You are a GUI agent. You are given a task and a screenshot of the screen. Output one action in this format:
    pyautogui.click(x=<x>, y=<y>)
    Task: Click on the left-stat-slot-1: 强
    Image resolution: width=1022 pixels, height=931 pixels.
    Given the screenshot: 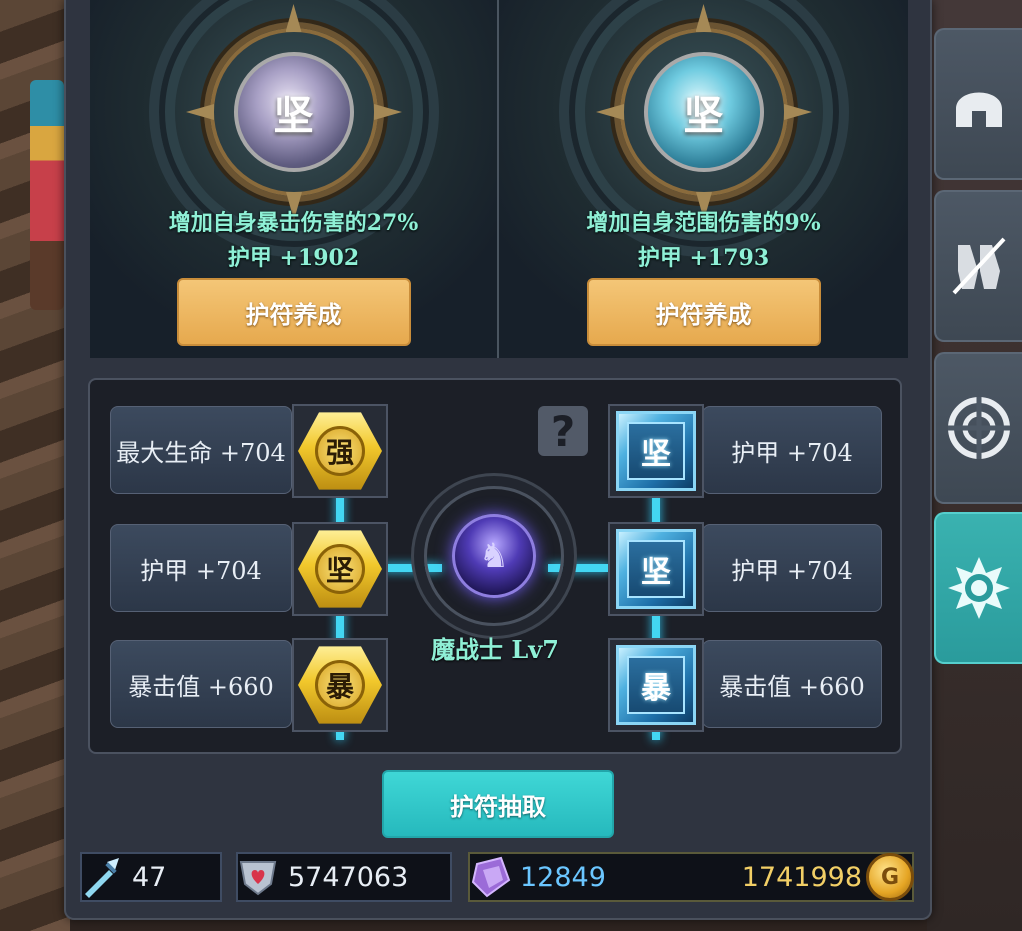 What is the action you would take?
    pyautogui.click(x=340, y=451)
    